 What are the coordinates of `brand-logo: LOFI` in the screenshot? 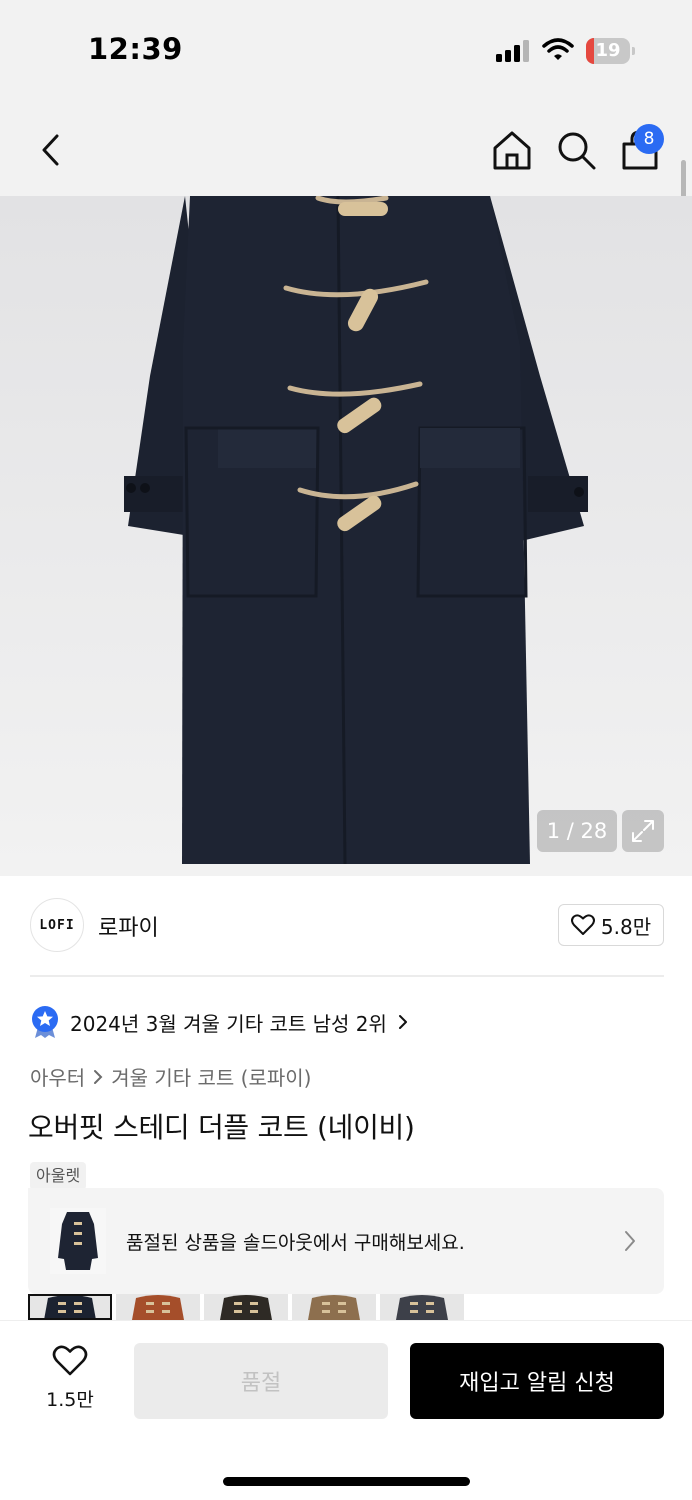 It's located at (57, 925).